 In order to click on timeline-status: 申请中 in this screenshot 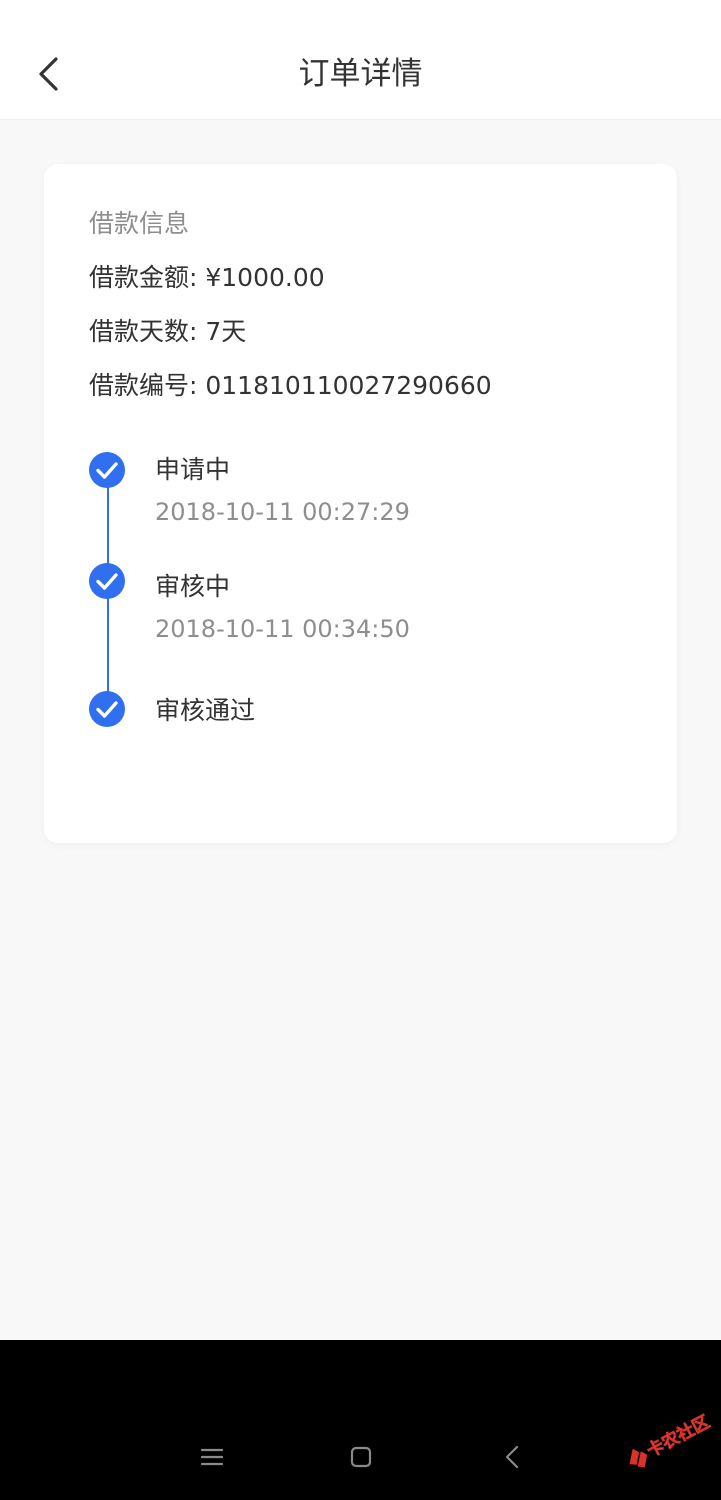, I will do `click(193, 469)`.